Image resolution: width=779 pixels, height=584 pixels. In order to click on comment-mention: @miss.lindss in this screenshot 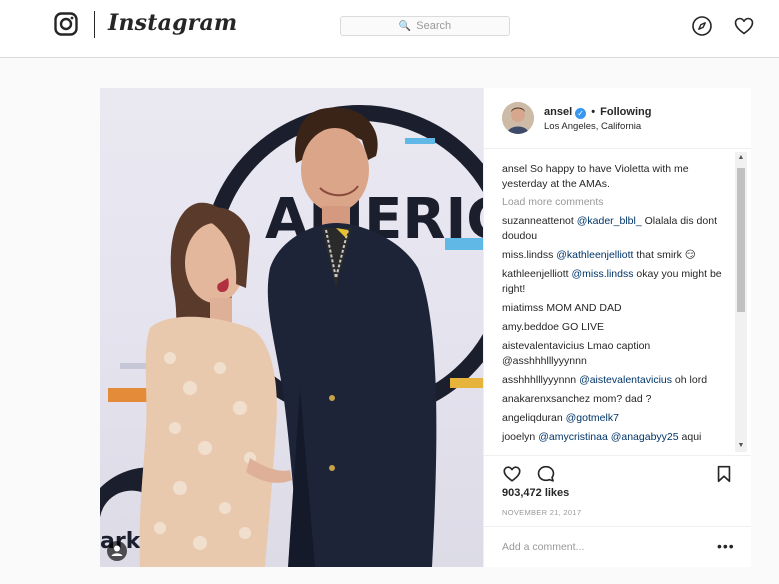, I will do `click(602, 274)`.